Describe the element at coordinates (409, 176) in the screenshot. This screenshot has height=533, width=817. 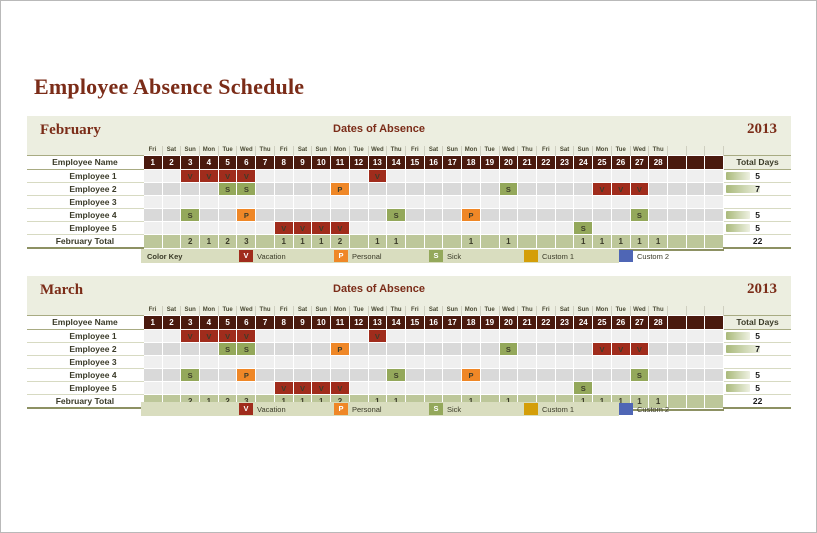
I see `employee-row: Employee 1VVVVV5` at that location.